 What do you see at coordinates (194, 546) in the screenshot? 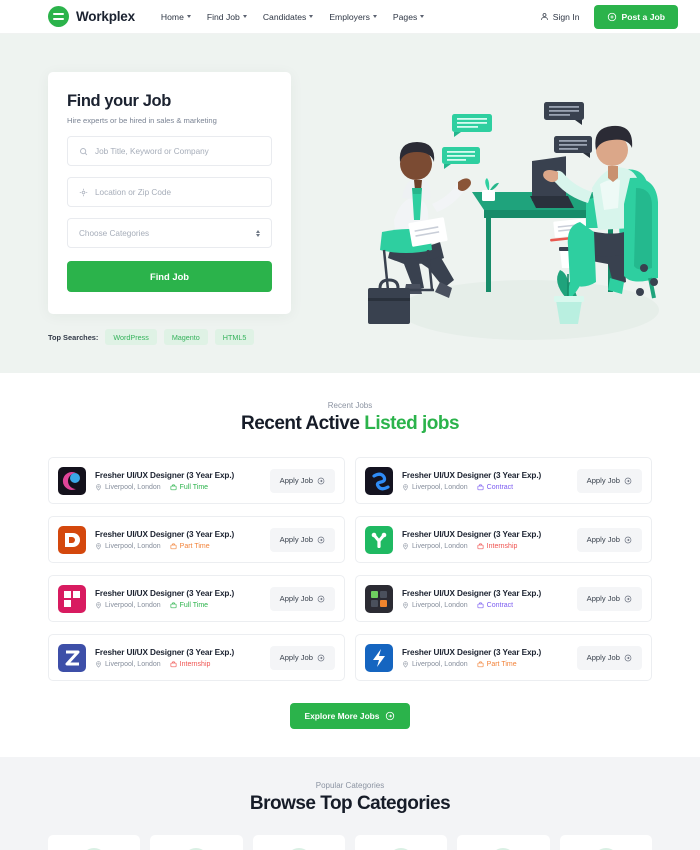
I see `job-type-label: Part Time` at bounding box center [194, 546].